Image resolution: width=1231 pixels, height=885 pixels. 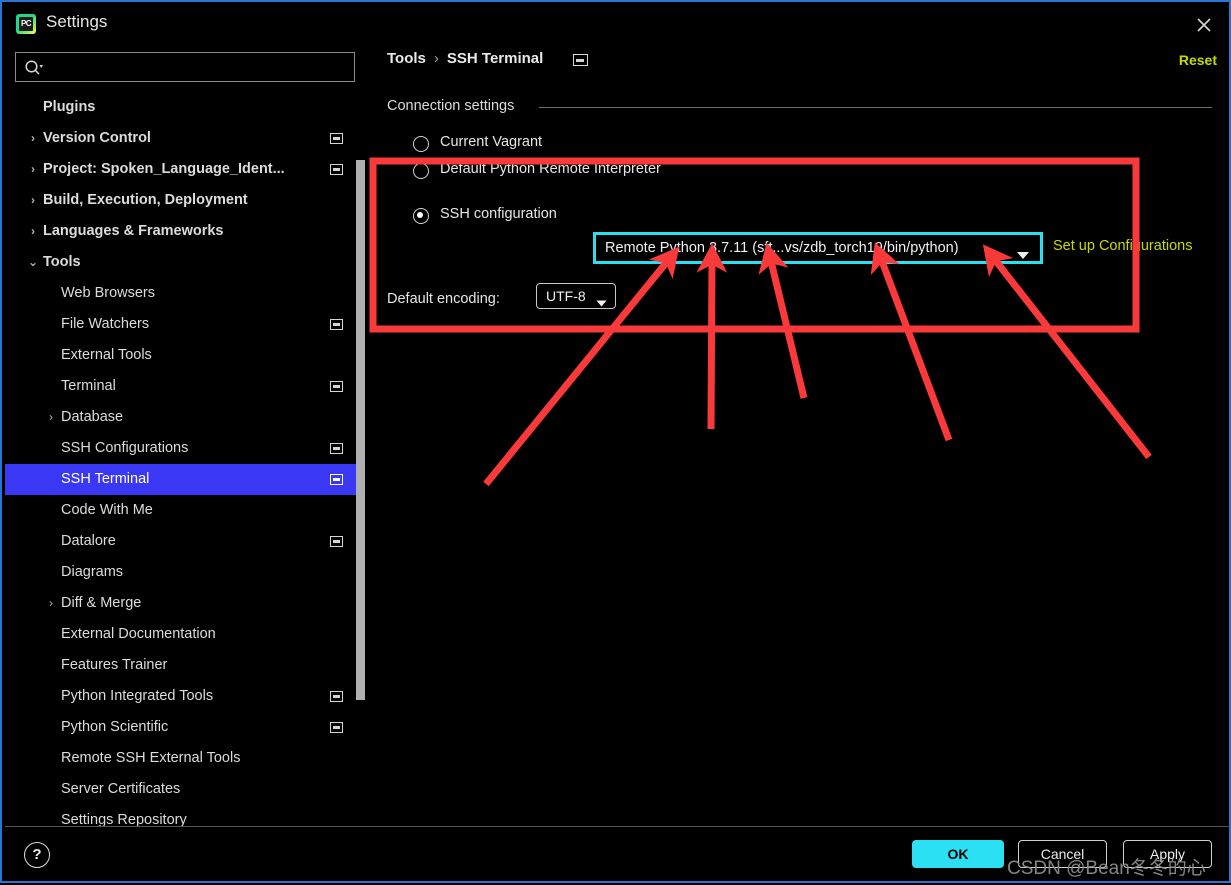 What do you see at coordinates (181, 386) in the screenshot?
I see `sidebar-item-terminal: Terminal` at bounding box center [181, 386].